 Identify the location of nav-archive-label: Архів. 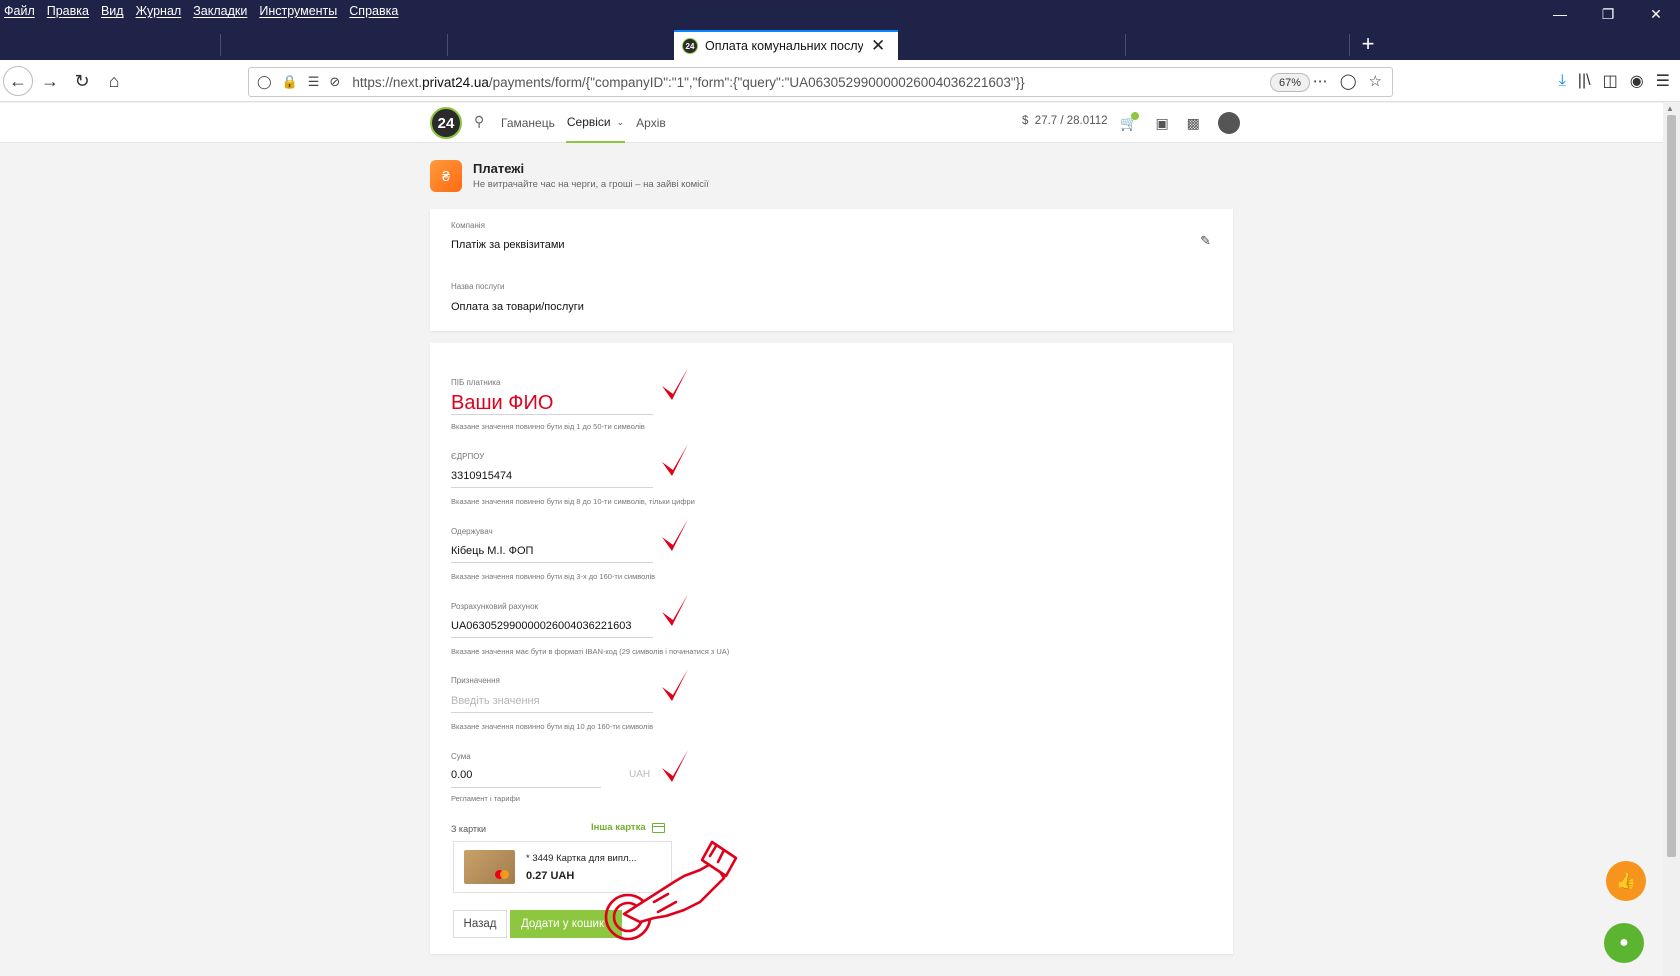
(651, 123).